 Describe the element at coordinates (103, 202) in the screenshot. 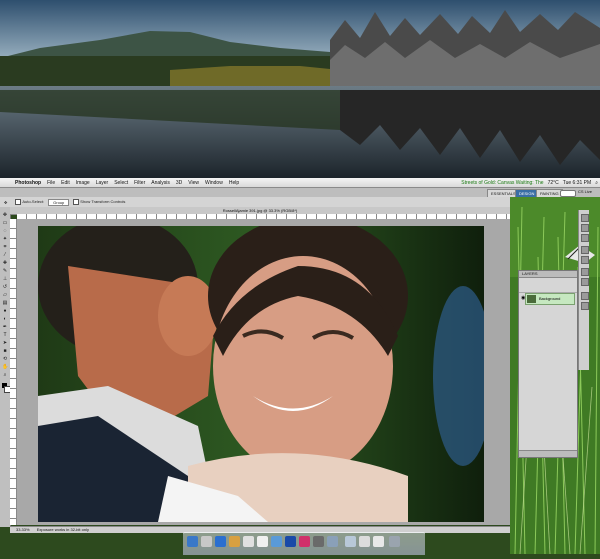

I see `show-transform-label: Show Transform Controls` at that location.